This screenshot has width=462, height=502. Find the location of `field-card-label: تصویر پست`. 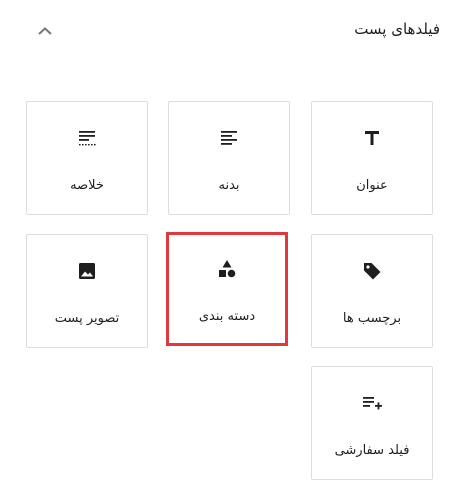

field-card-label: تصویر پست is located at coordinates (87, 318).